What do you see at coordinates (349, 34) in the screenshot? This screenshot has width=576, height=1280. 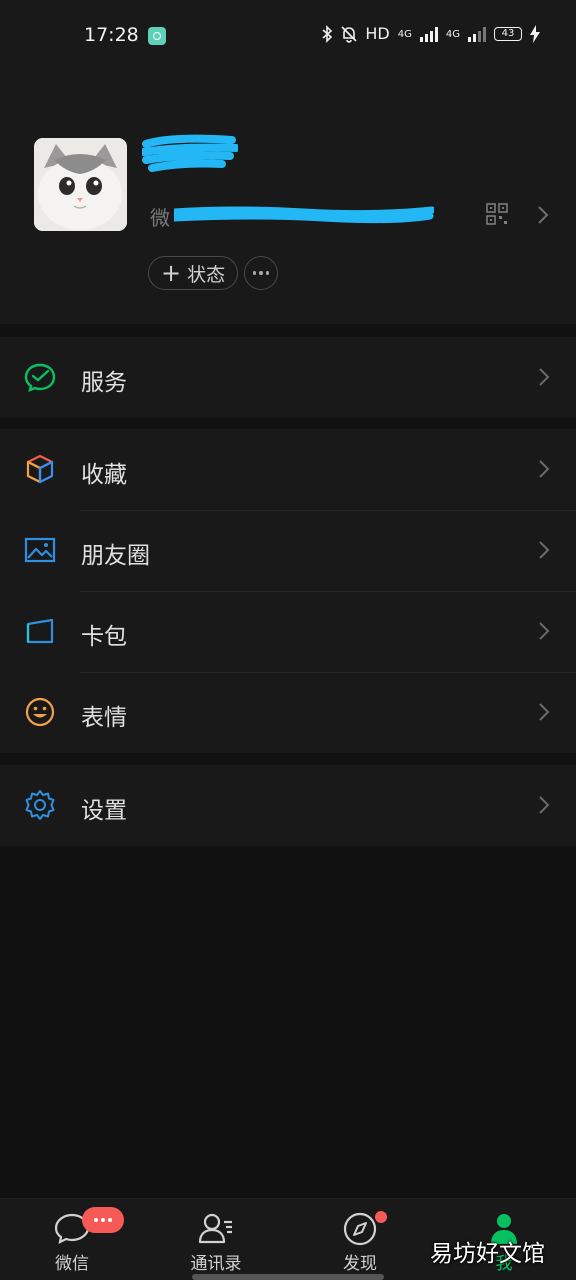 I see `mute-bell-icon` at bounding box center [349, 34].